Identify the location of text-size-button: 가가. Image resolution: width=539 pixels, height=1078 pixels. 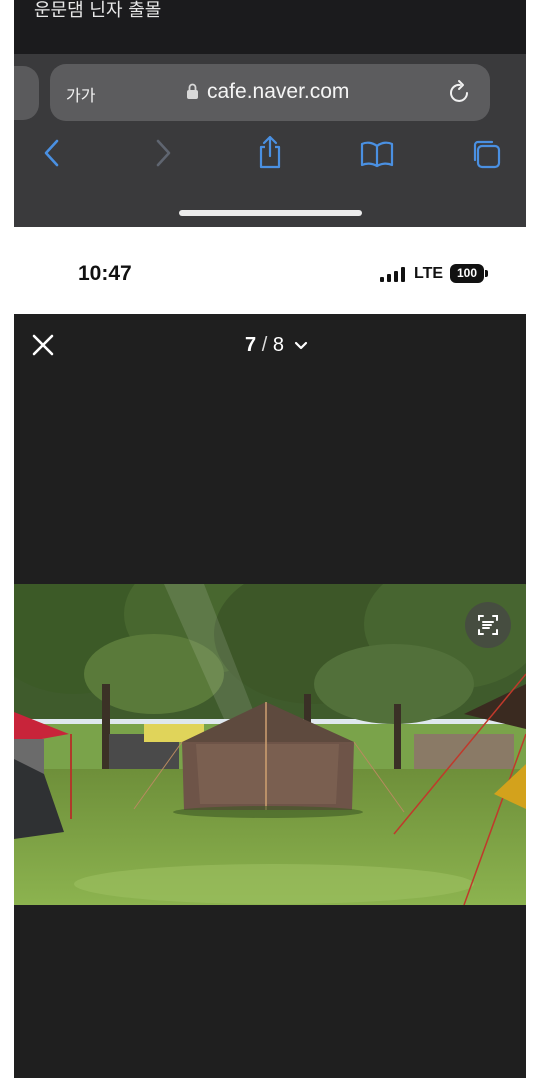
(80, 94).